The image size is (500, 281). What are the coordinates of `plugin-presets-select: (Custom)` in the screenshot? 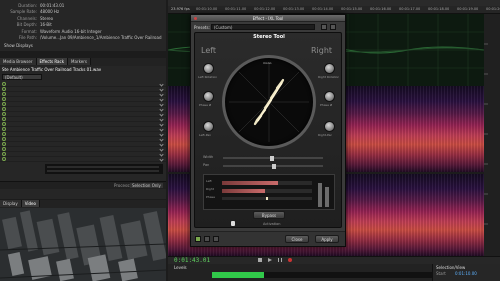 It's located at (263, 27).